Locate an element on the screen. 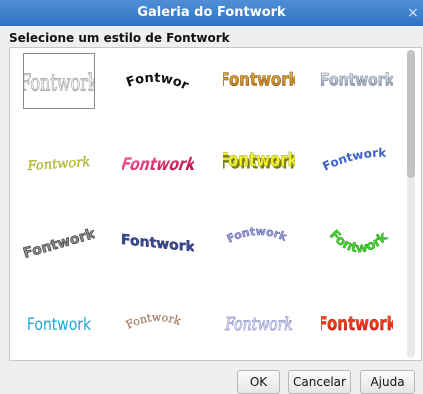 This screenshot has width=423, height=394. fontwork-style-10: Fontwork is located at coordinates (158, 241).